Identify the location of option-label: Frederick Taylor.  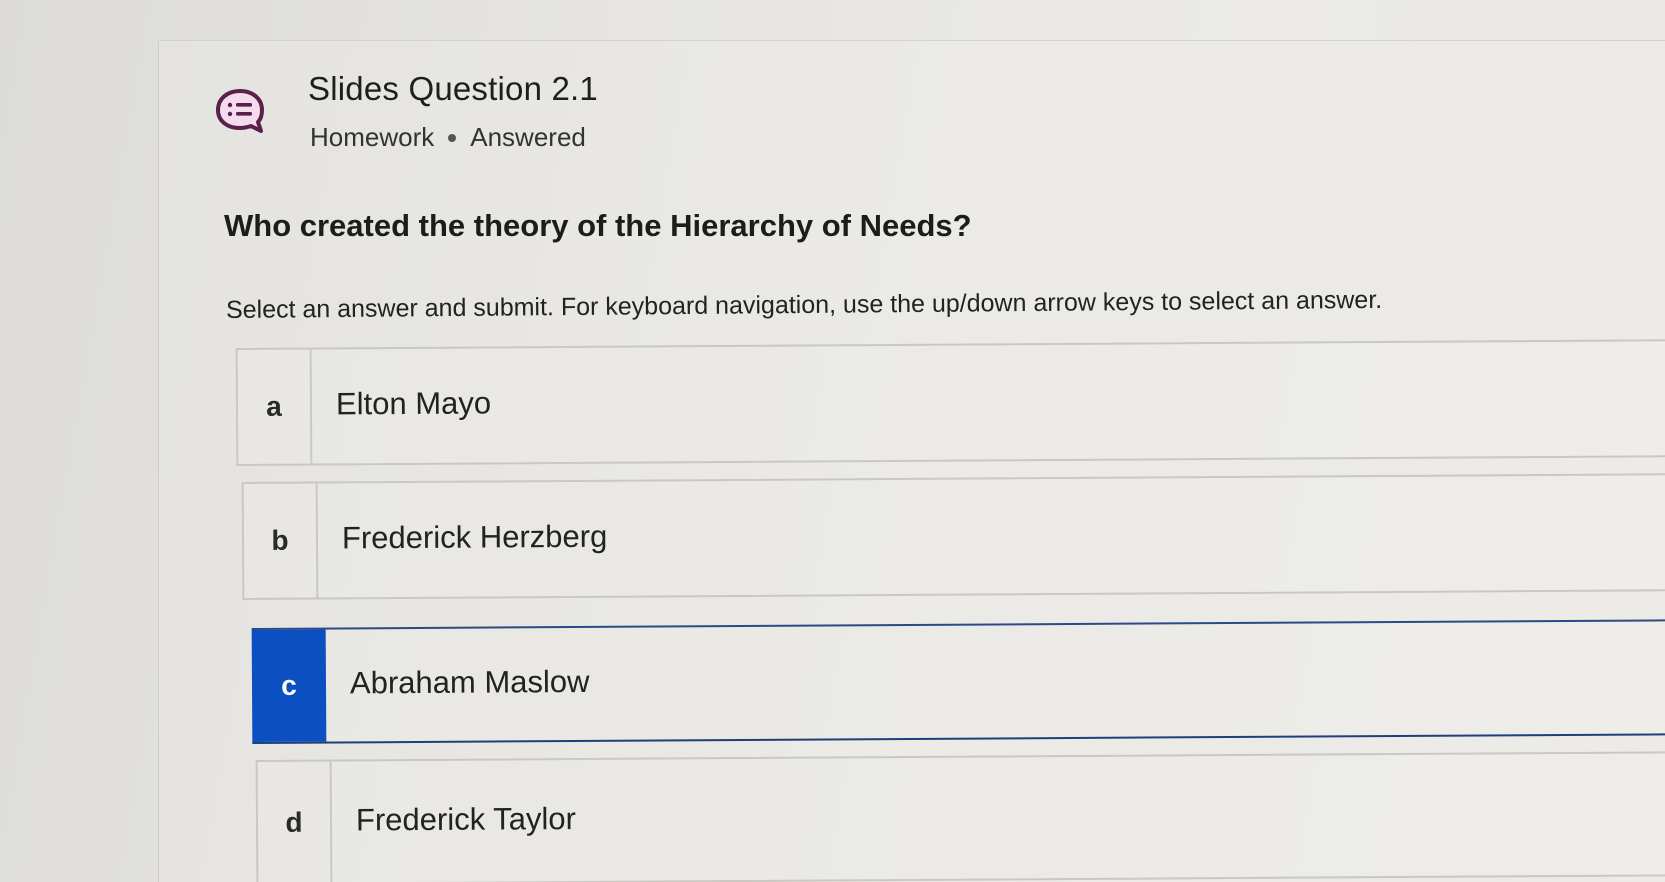
(466, 818).